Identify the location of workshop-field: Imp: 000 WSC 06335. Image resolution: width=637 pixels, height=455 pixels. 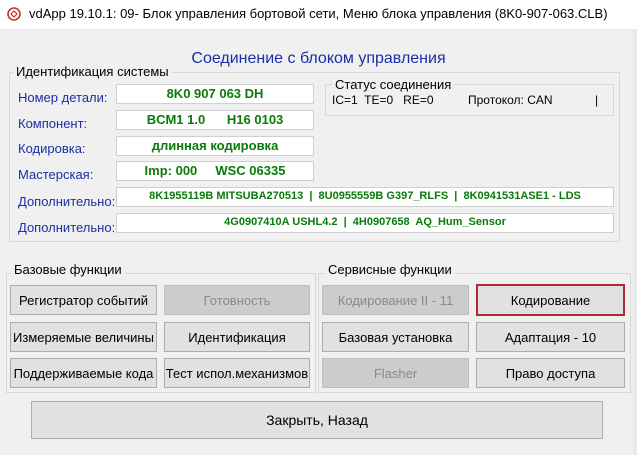
(215, 171).